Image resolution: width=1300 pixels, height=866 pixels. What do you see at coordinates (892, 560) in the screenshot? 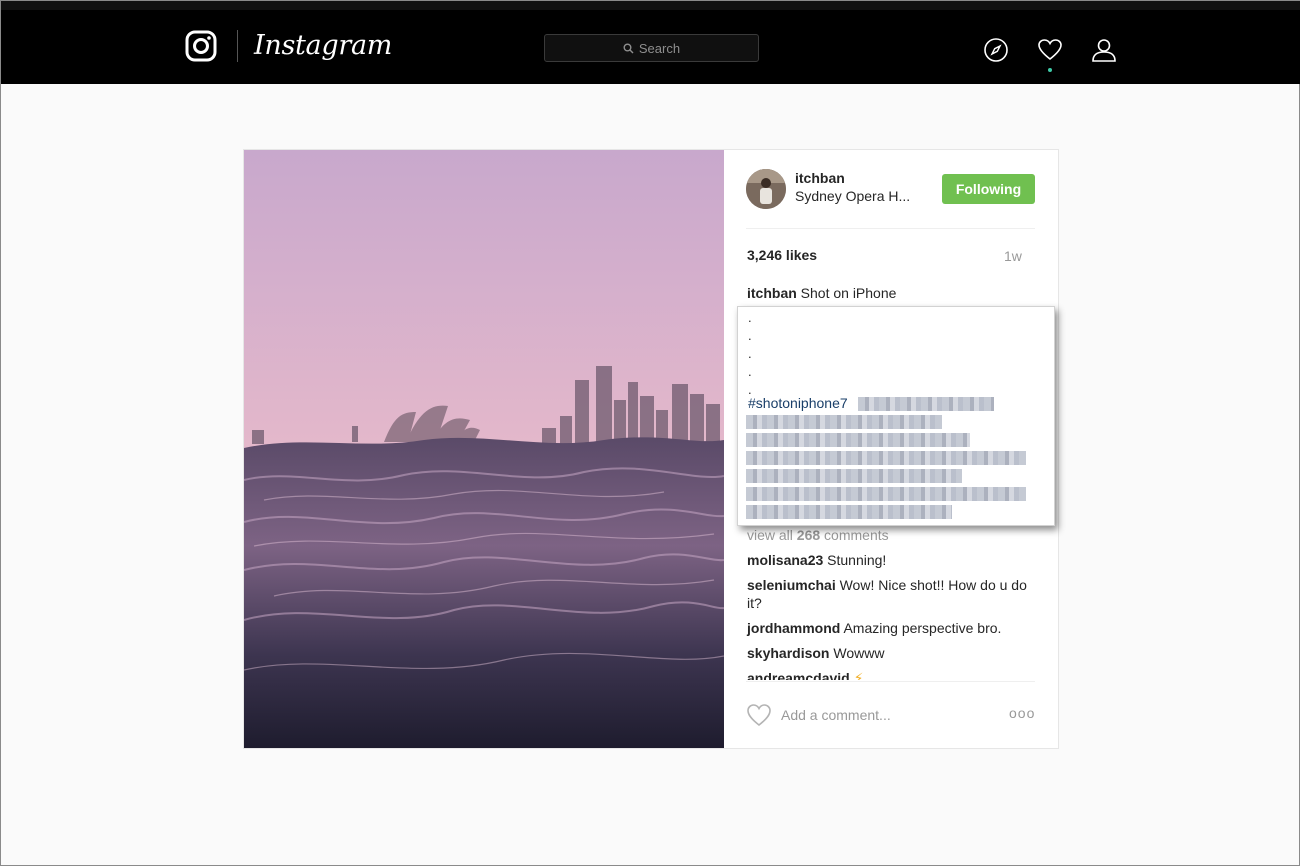
I see `comment-item: molisana23 Stunning!` at bounding box center [892, 560].